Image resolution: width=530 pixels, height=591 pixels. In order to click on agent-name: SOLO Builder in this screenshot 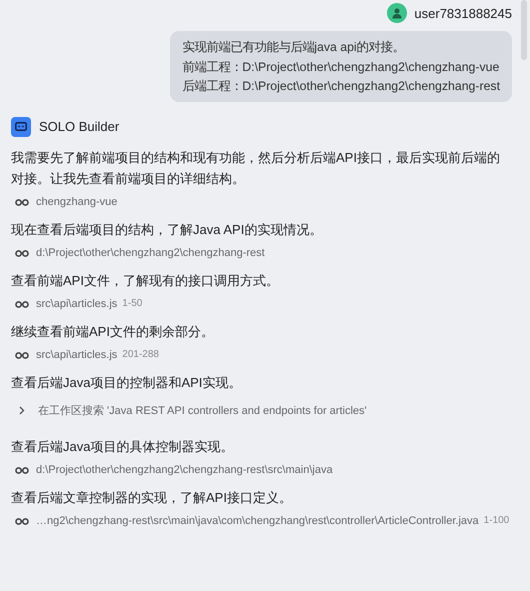, I will do `click(79, 126)`.